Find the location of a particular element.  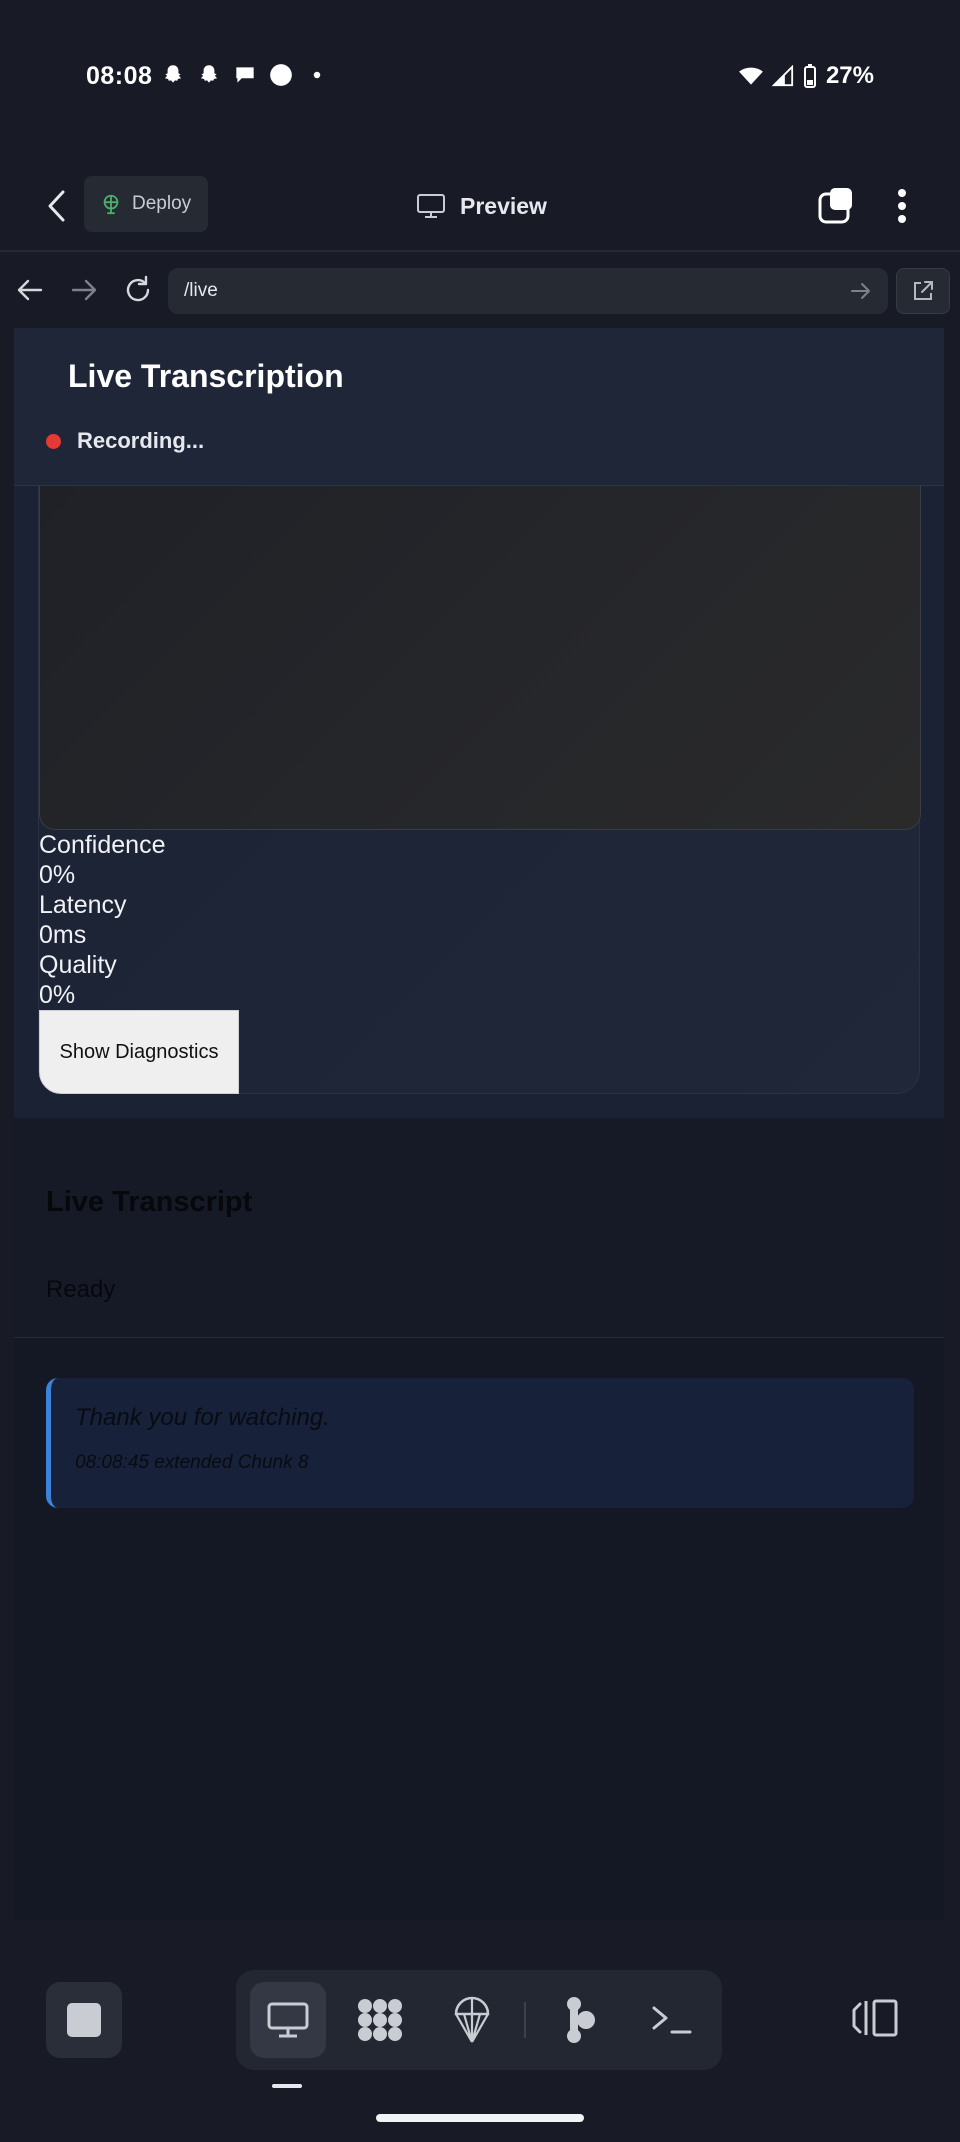

apps-icon is located at coordinates (380, 2020).